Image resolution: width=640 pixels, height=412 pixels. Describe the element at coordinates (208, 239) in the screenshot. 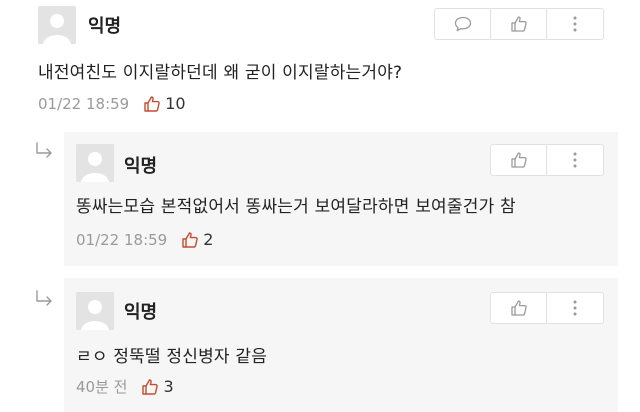

I see `like-count: 2` at that location.